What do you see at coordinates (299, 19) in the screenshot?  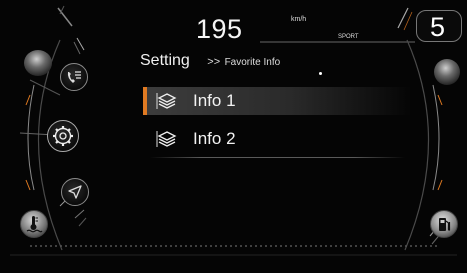 I see `speed-unit: km/h` at bounding box center [299, 19].